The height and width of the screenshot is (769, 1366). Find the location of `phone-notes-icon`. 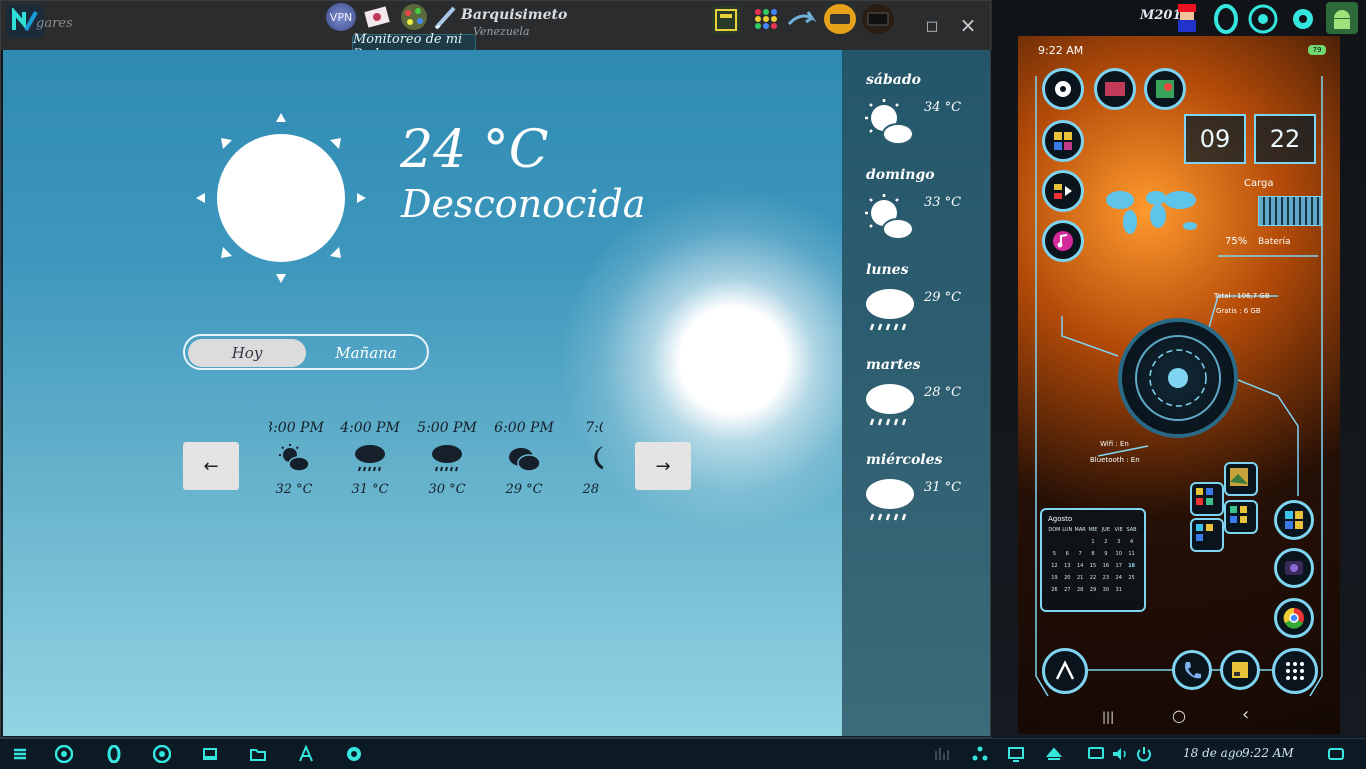

phone-notes-icon is located at coordinates (1240, 670).